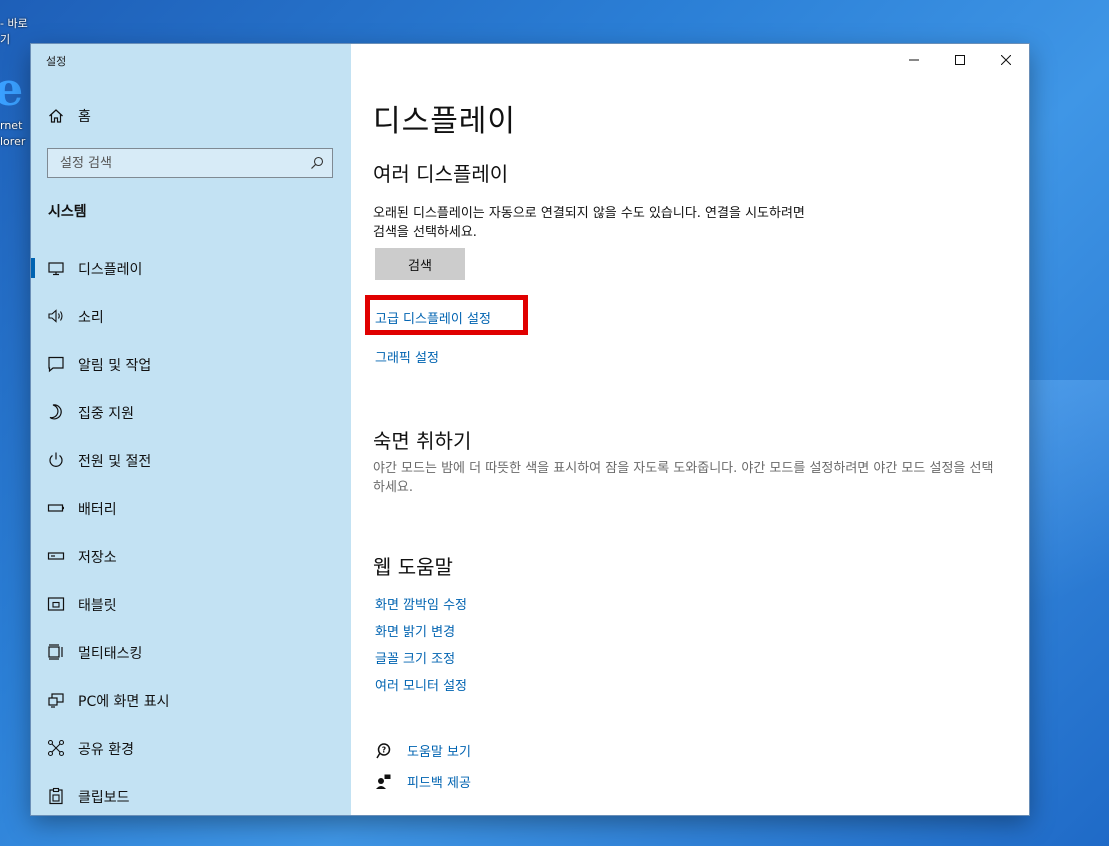  Describe the element at coordinates (56, 700) in the screenshot. I see `project-icon` at that location.